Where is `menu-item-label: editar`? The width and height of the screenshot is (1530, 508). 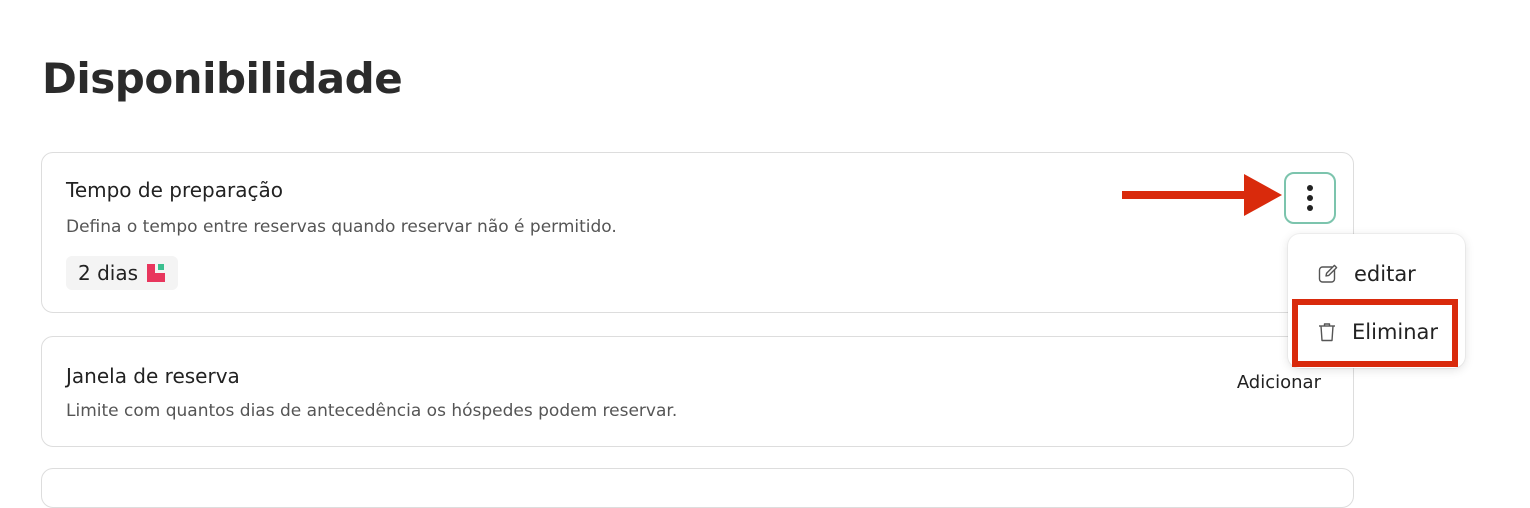
menu-item-label: editar is located at coordinates (1385, 274).